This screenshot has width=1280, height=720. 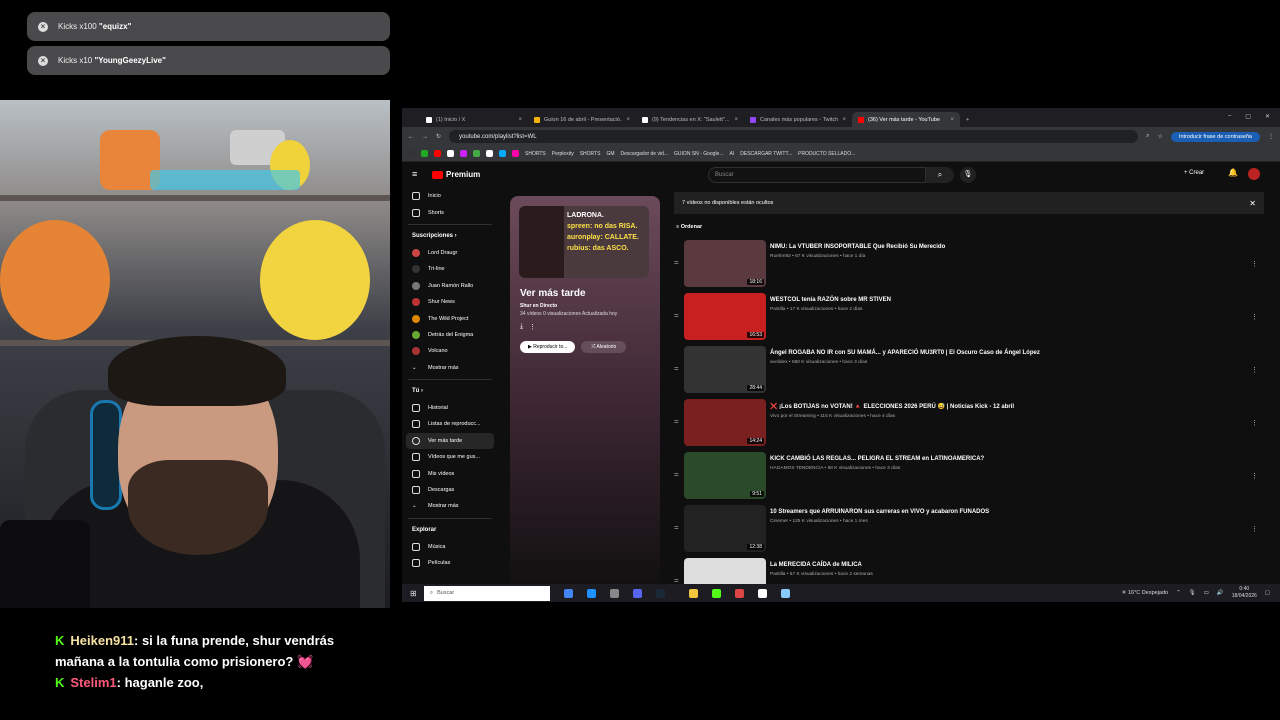 What do you see at coordinates (1220, 593) in the screenshot?
I see `volume-icon: 🔊` at bounding box center [1220, 593].